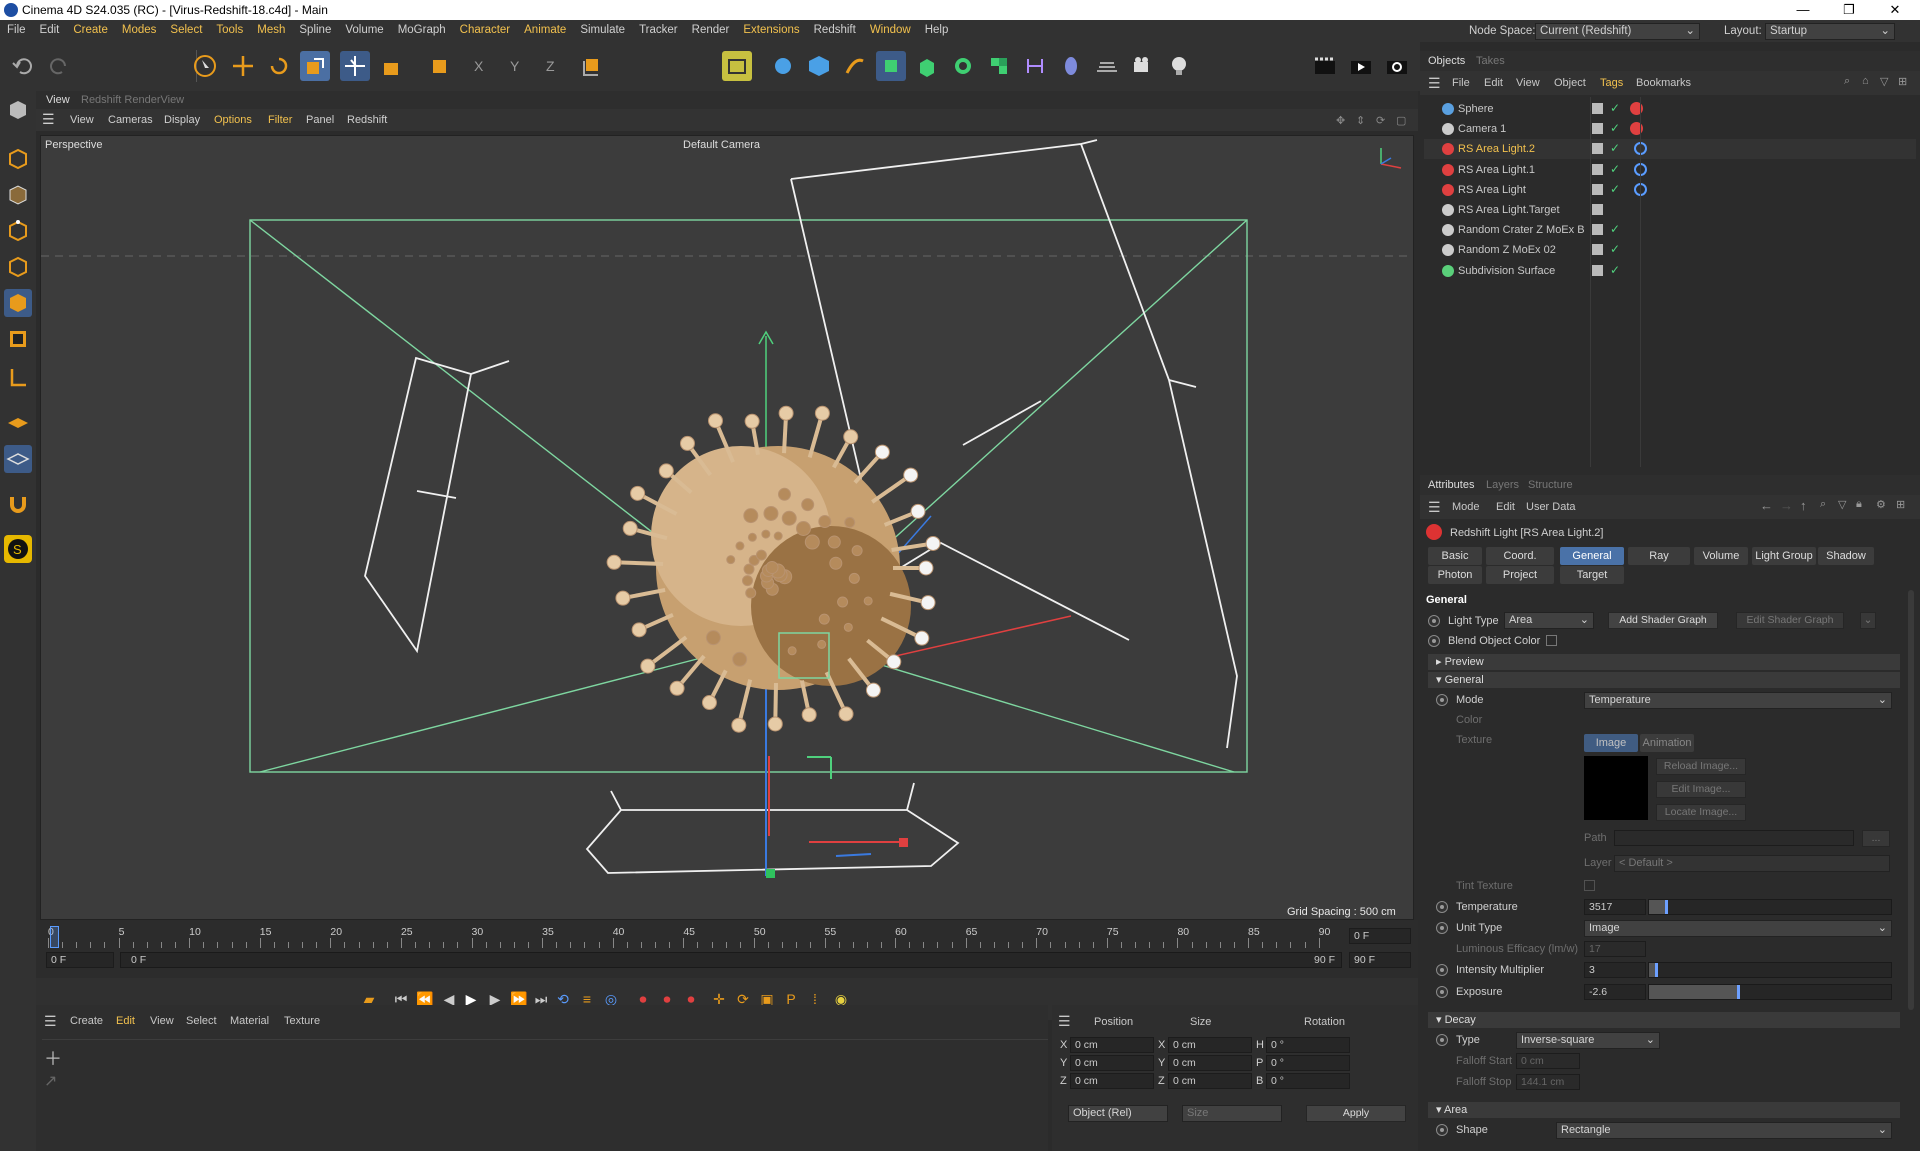 The image size is (1920, 1151). Describe the element at coordinates (1361, 66) in the screenshot. I see `render-play-icon` at that location.